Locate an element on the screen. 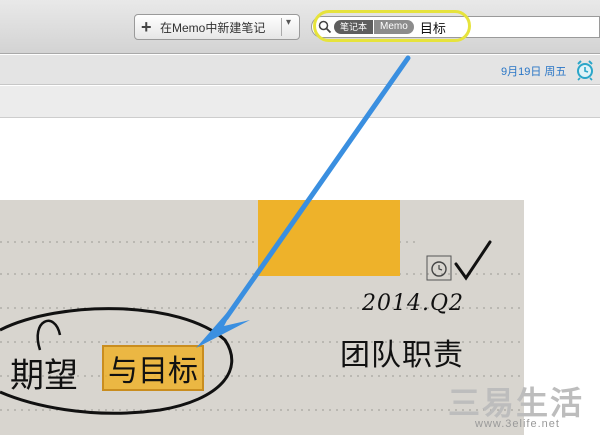 Image resolution: width=600 pixels, height=435 pixels. checkmark-icon is located at coordinates (473, 260).